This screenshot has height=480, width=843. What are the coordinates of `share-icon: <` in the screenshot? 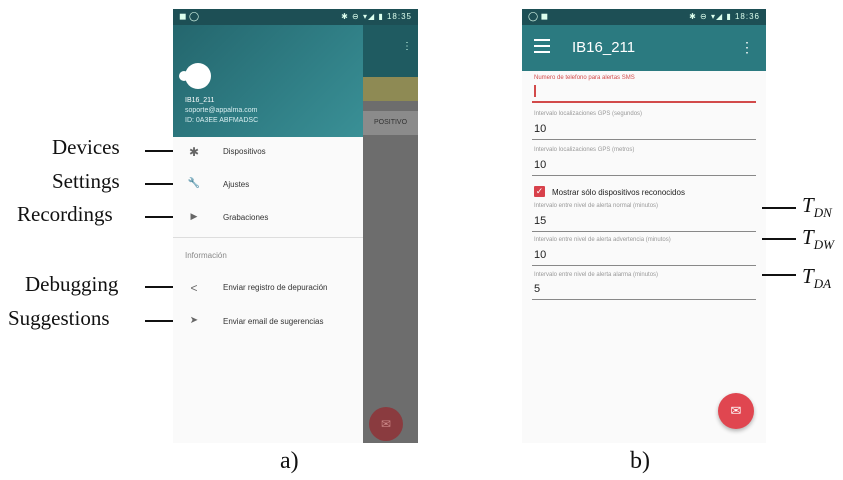 It's located at (194, 288).